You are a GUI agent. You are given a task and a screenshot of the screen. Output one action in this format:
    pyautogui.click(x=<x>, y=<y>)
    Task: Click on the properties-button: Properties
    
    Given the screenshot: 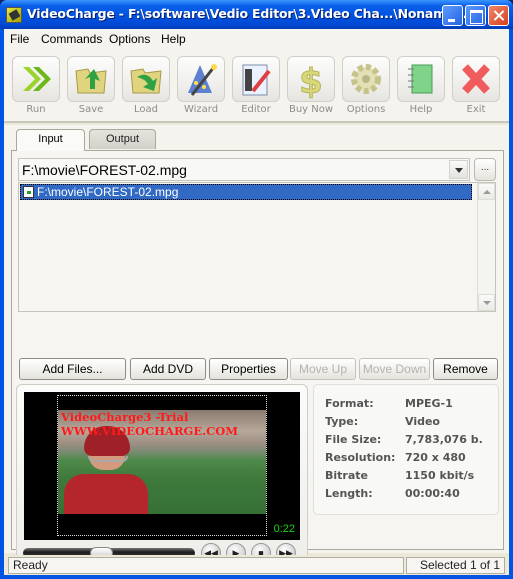 What is the action you would take?
    pyautogui.click(x=248, y=369)
    